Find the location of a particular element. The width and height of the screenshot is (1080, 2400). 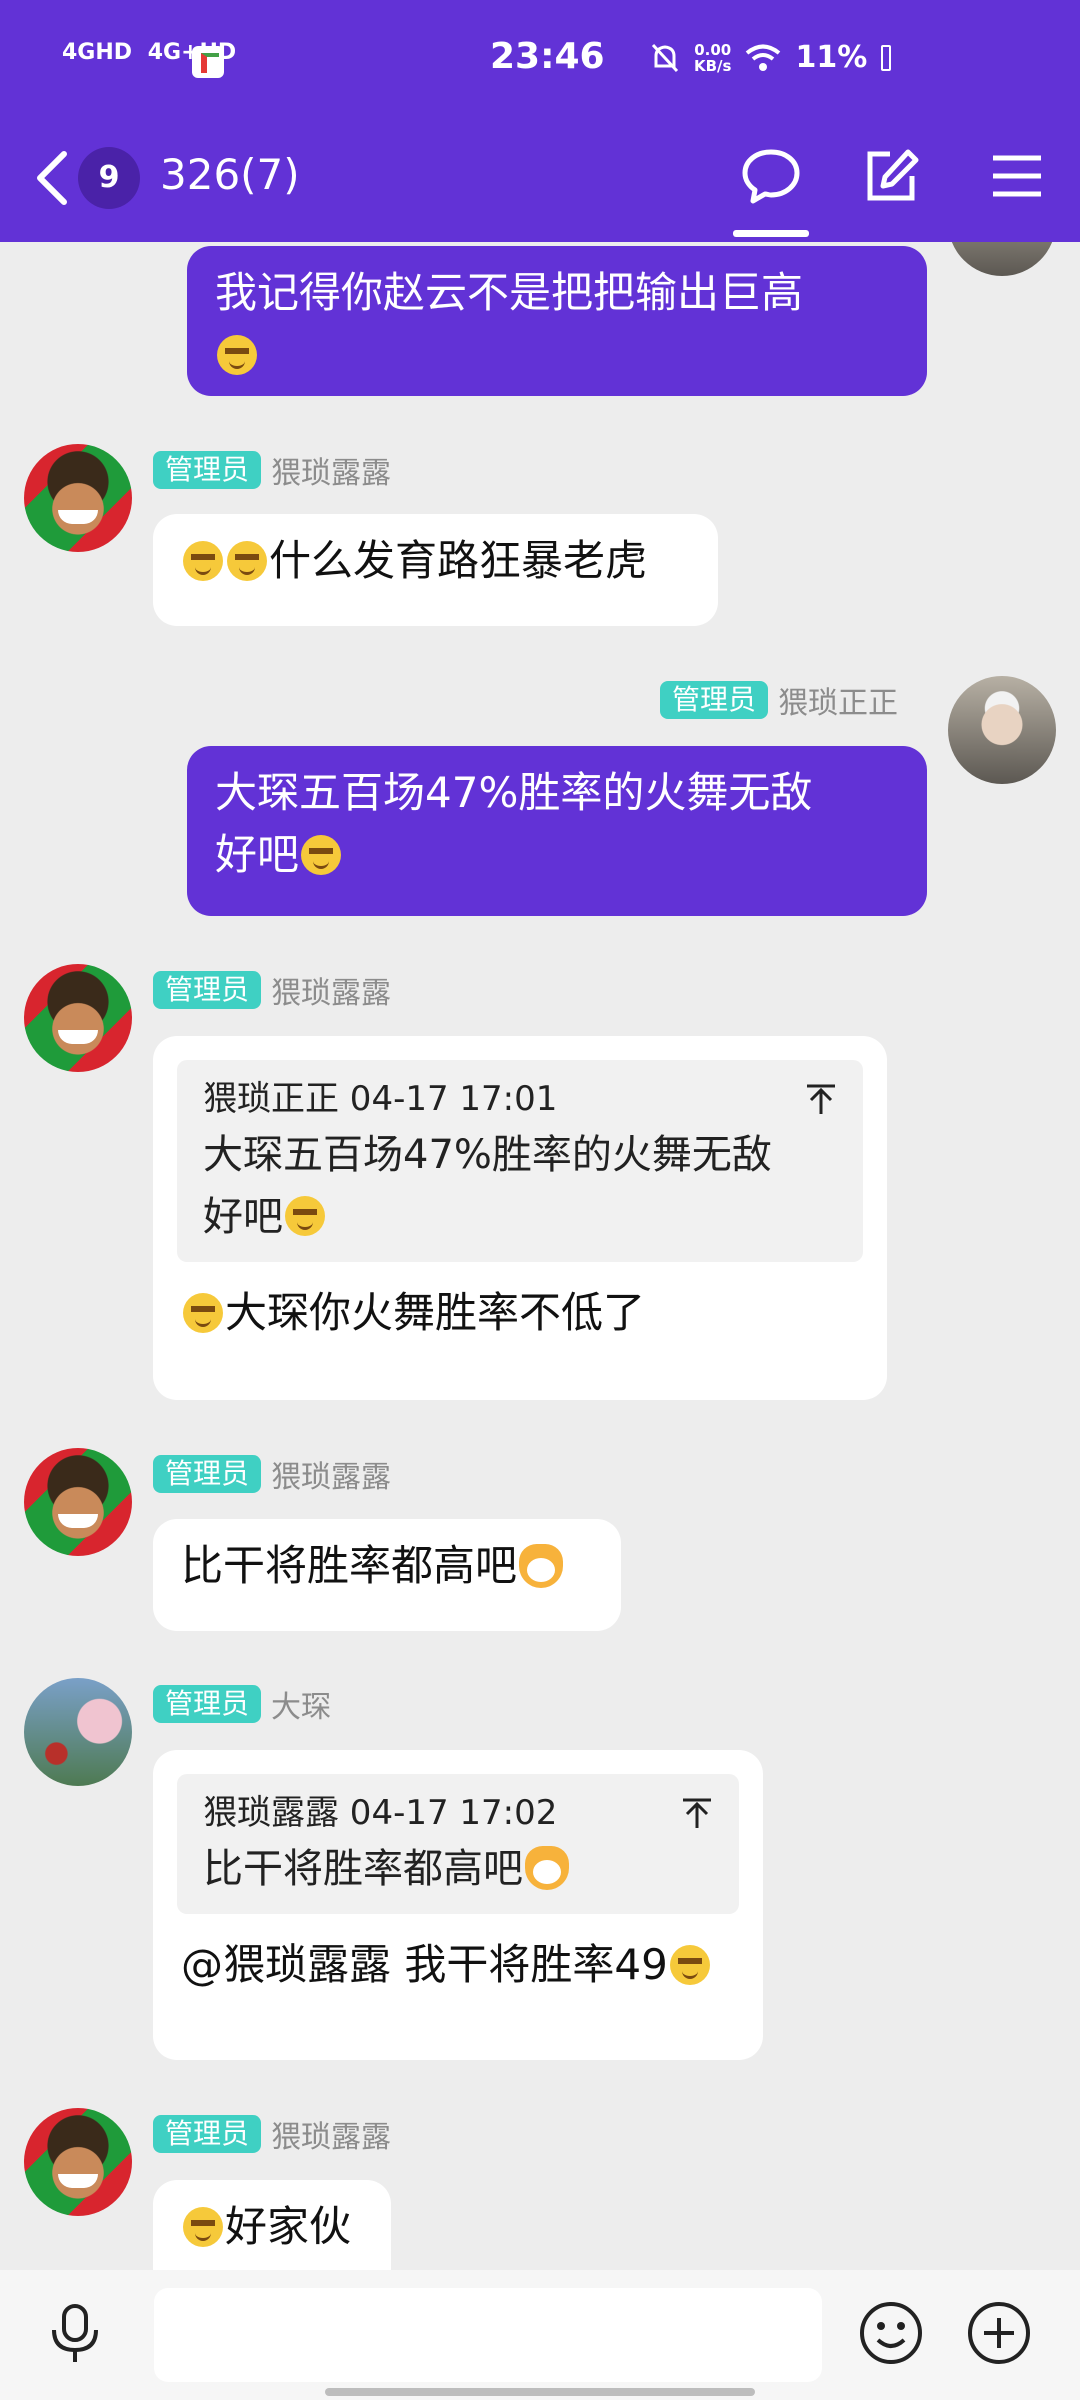

nav-bar: 9 326(7) is located at coordinates (540, 182).